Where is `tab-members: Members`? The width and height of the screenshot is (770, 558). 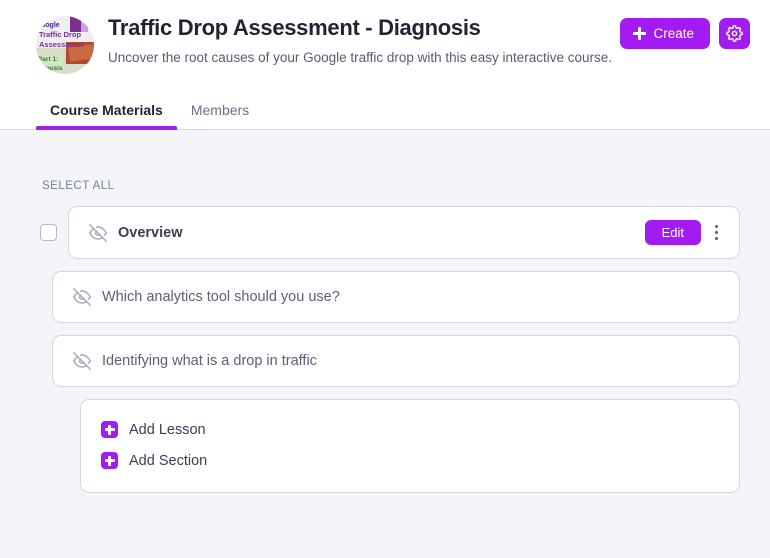
tab-members: Members is located at coordinates (220, 115).